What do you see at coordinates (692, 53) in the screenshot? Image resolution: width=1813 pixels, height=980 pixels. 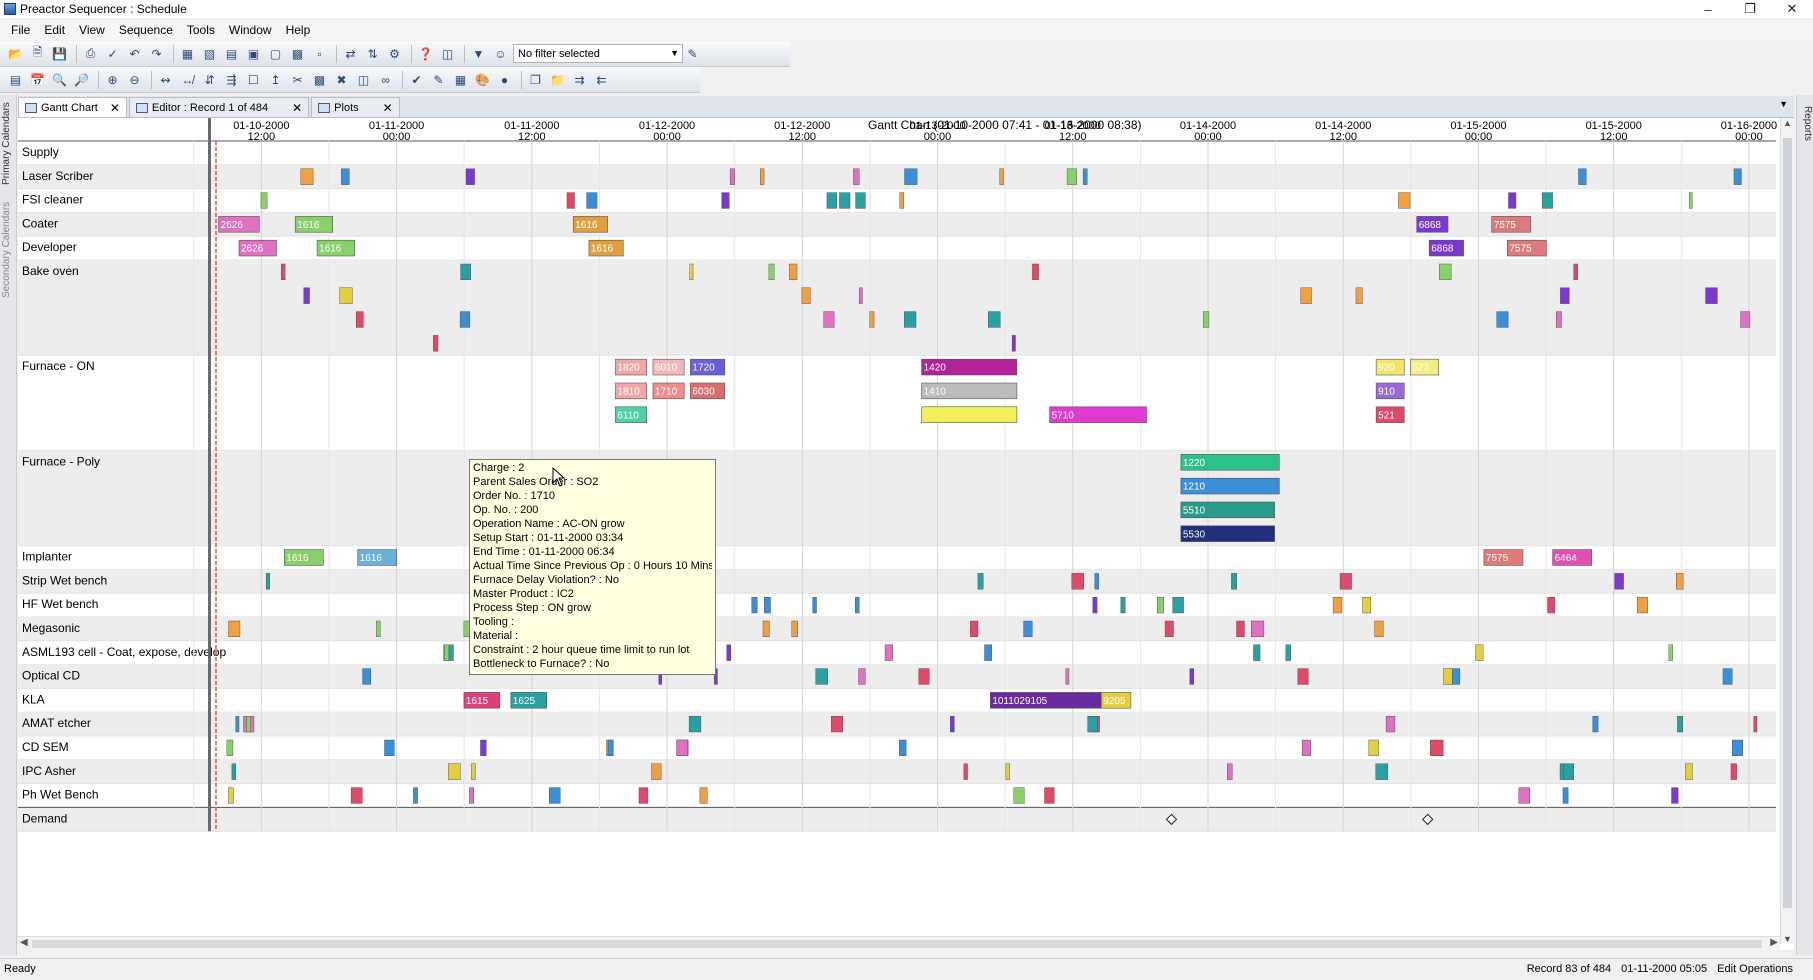 I see `filter-edit-icon: ✎` at bounding box center [692, 53].